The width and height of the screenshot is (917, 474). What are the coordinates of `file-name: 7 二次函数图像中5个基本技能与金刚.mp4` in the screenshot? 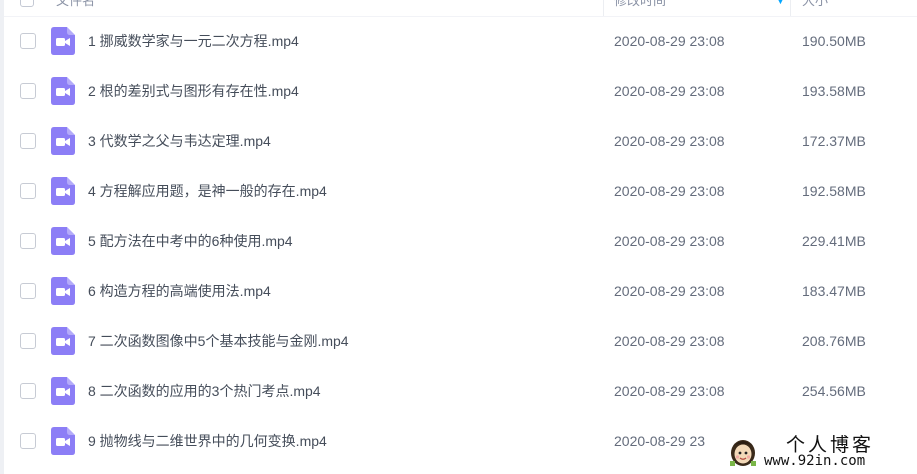 It's located at (218, 341).